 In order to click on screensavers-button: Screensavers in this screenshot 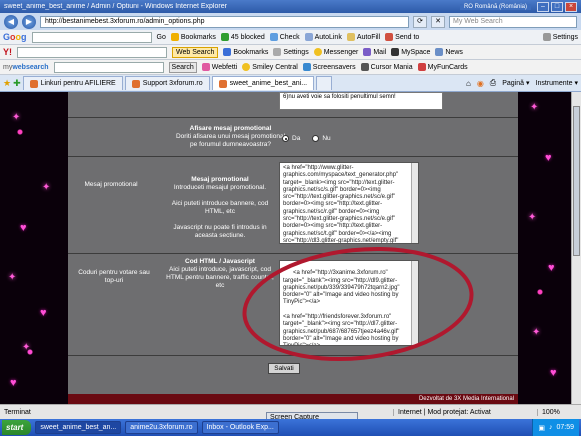, I will do `click(329, 67)`.